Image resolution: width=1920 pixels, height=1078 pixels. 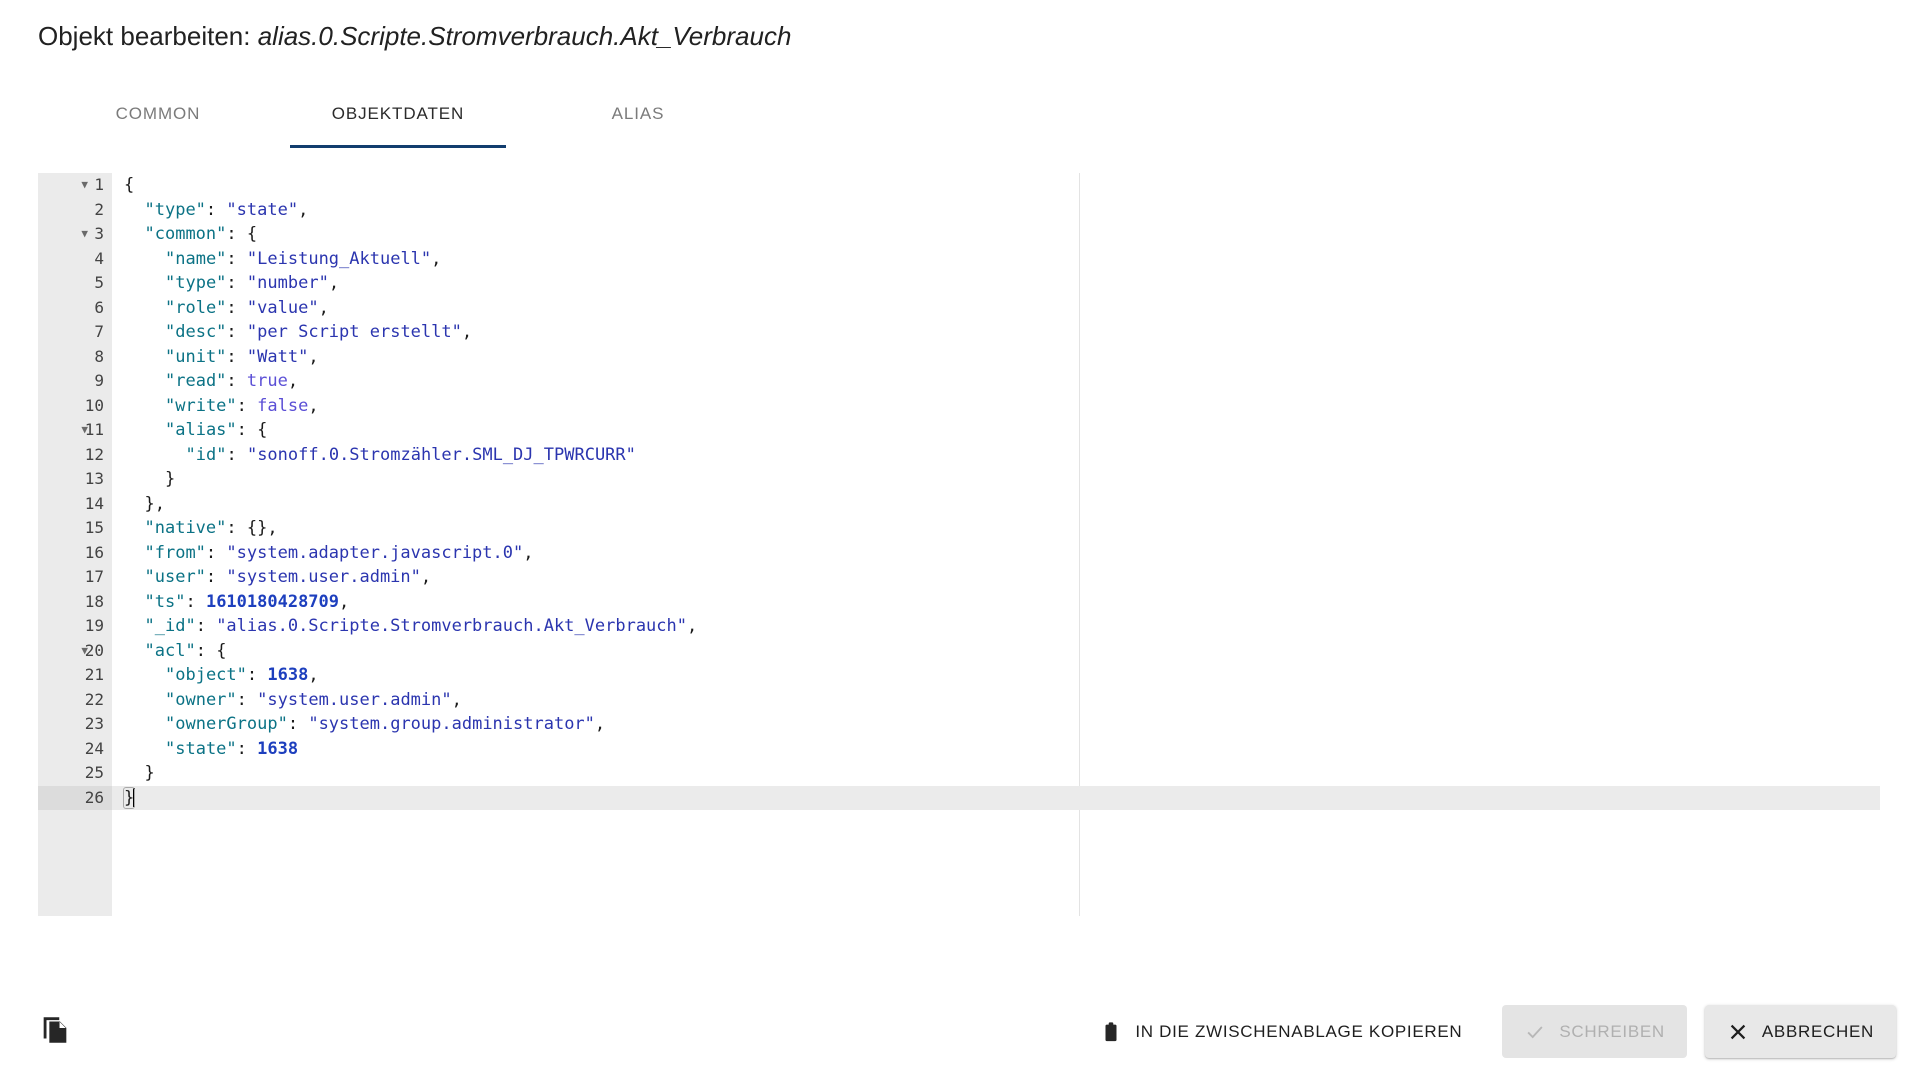 I want to click on tab-bar: COMMON OBJEKTDATEN ALIAS, so click(x=398, y=116).